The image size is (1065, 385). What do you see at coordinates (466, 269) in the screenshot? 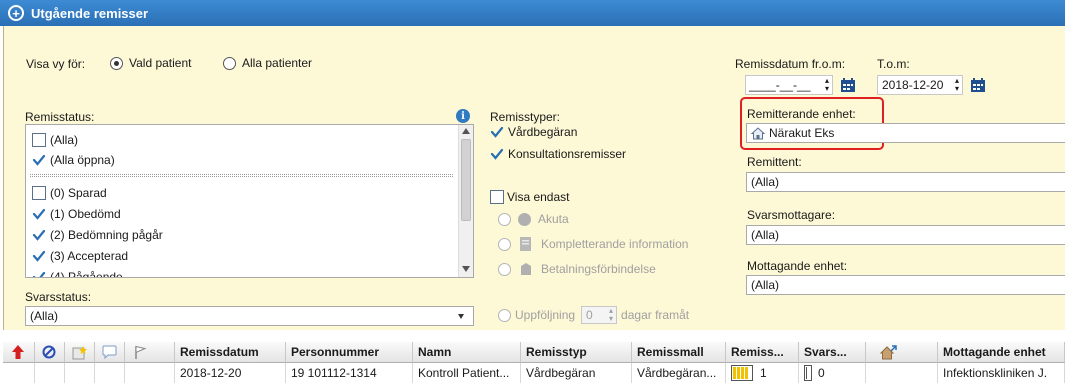
I see `scroll-down-icon` at bounding box center [466, 269].